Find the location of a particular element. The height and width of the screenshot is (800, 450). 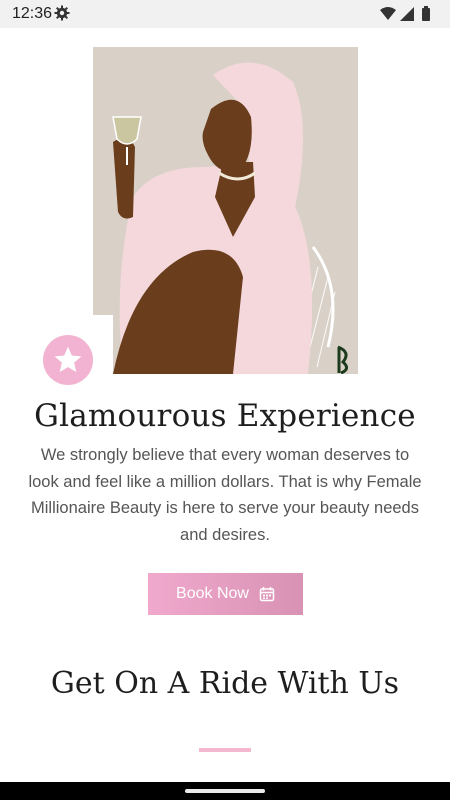

section-divider is located at coordinates (225, 750).